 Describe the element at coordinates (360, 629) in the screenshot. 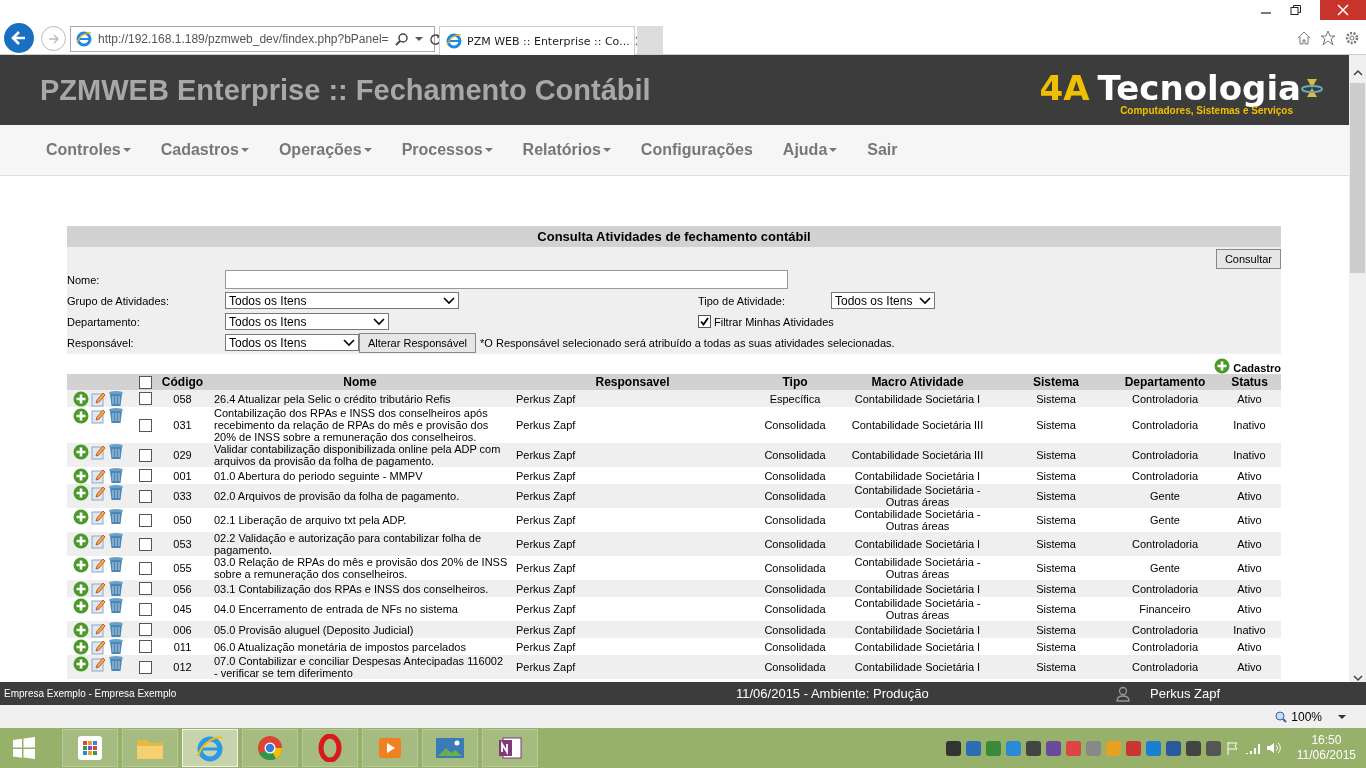

I see `table-cell: 05.0 Provisão aluguel (Deposito Judicial)` at that location.